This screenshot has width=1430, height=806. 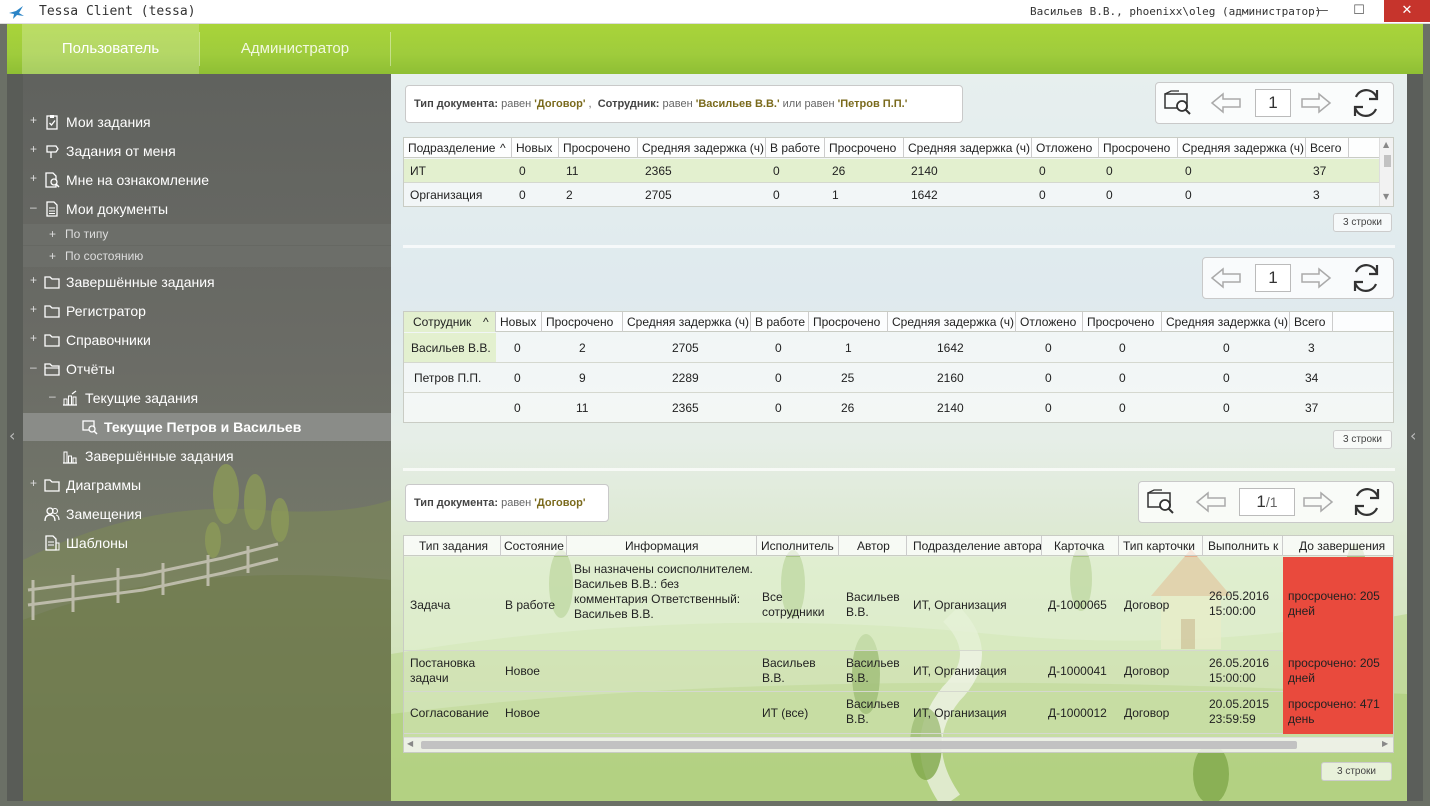 I want to click on sidebar-item-completed-tasks: + Завершённые задания, so click(x=207, y=282).